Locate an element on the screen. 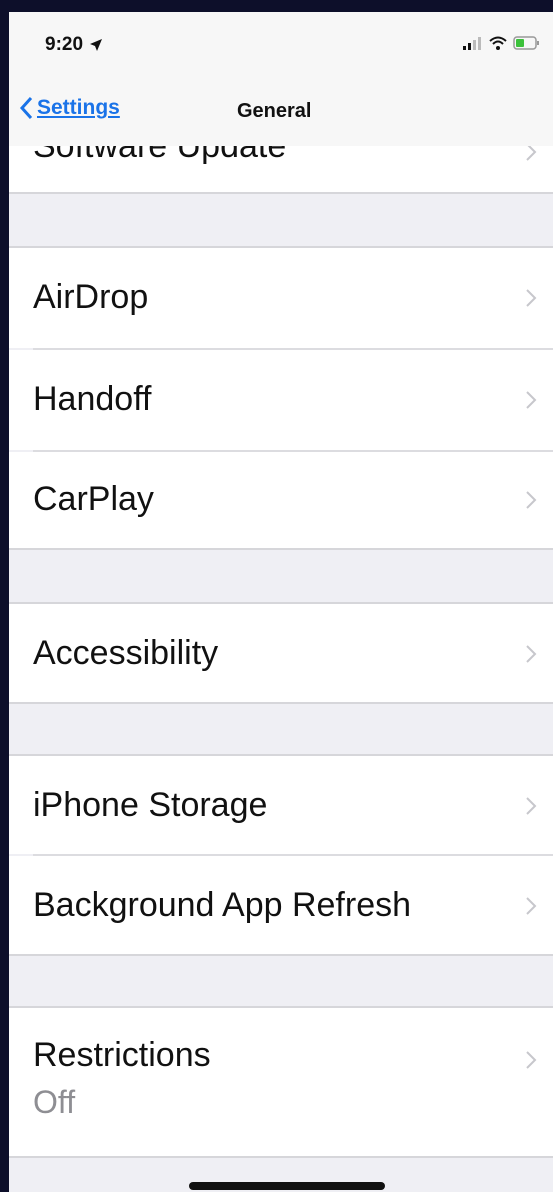  row-accessibility: Accessibility is located at coordinates (281, 653).